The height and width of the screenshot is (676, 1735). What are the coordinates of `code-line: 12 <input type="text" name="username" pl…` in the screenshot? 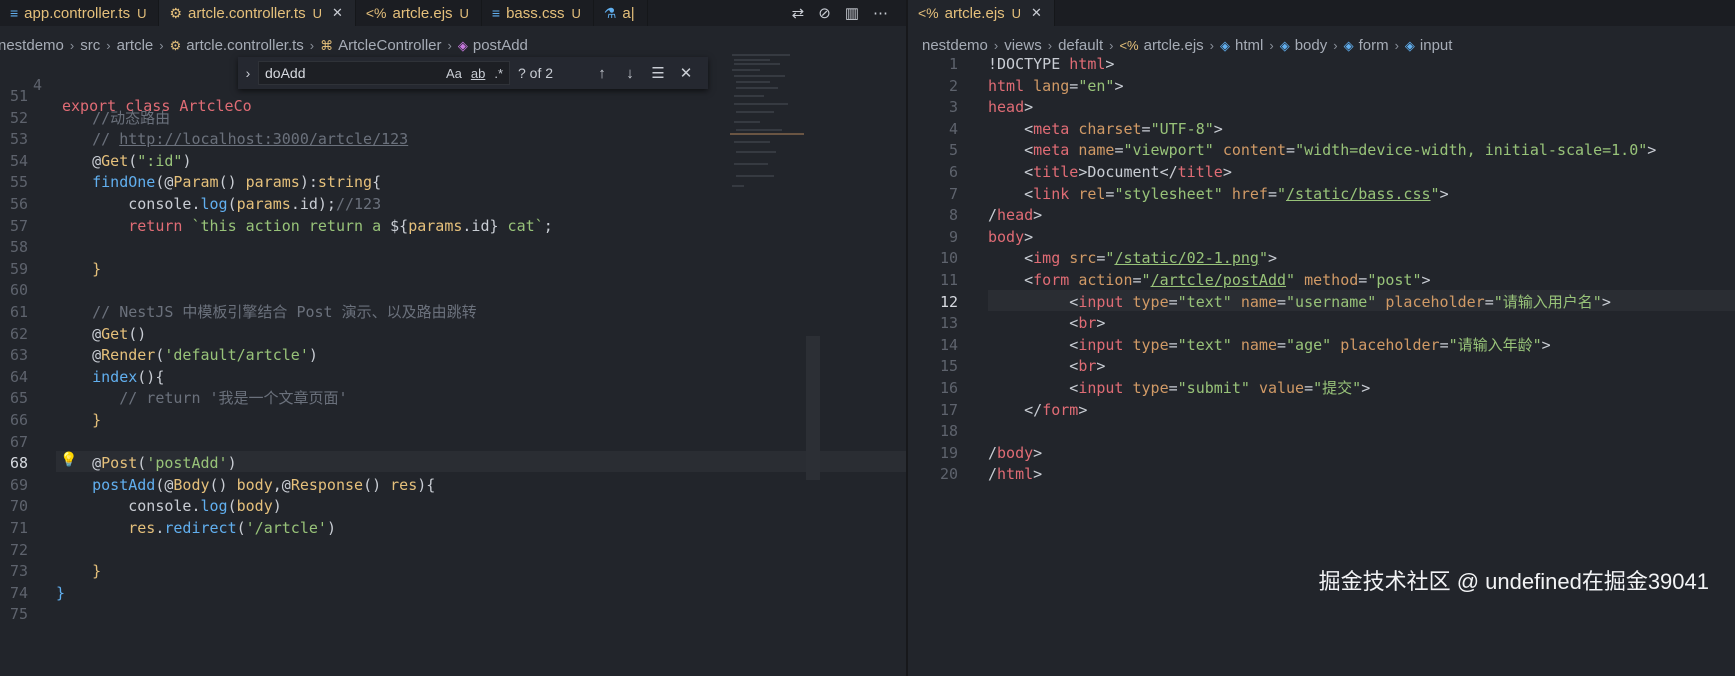 It's located at (1321, 302).